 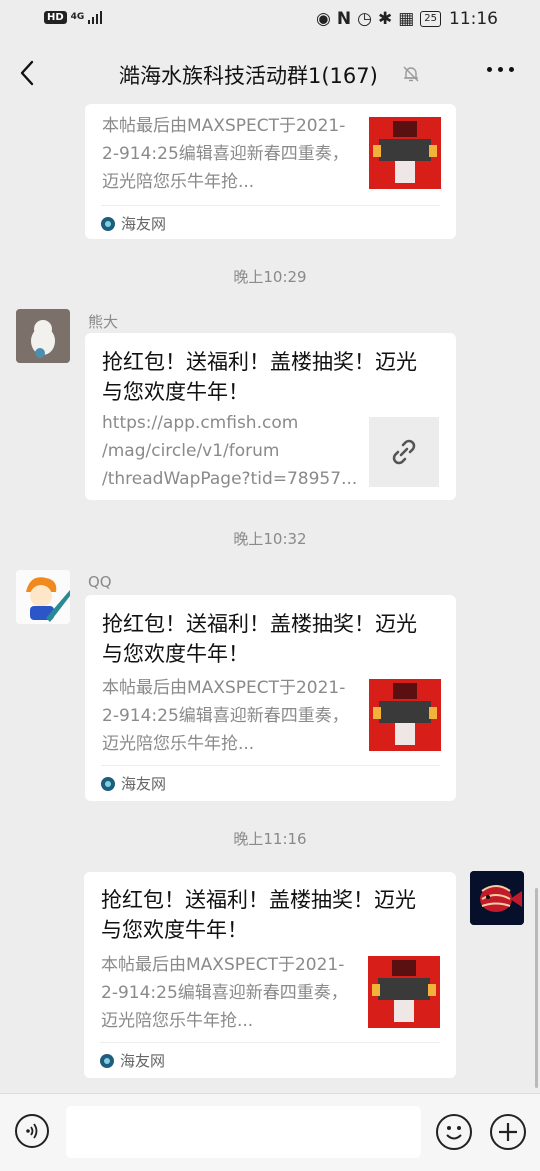 I want to click on plus-button, so click(x=508, y=1132).